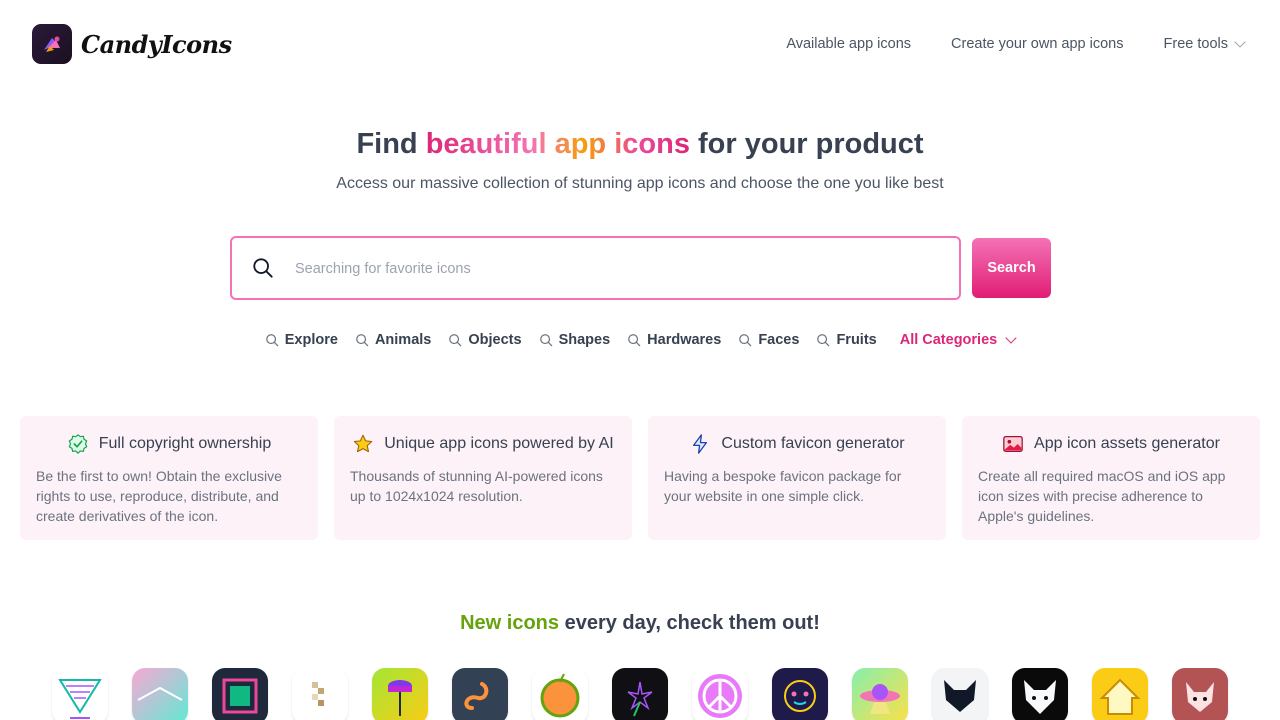 The width and height of the screenshot is (1280, 720). What do you see at coordinates (480, 694) in the screenshot?
I see `app-icon-swan` at bounding box center [480, 694].